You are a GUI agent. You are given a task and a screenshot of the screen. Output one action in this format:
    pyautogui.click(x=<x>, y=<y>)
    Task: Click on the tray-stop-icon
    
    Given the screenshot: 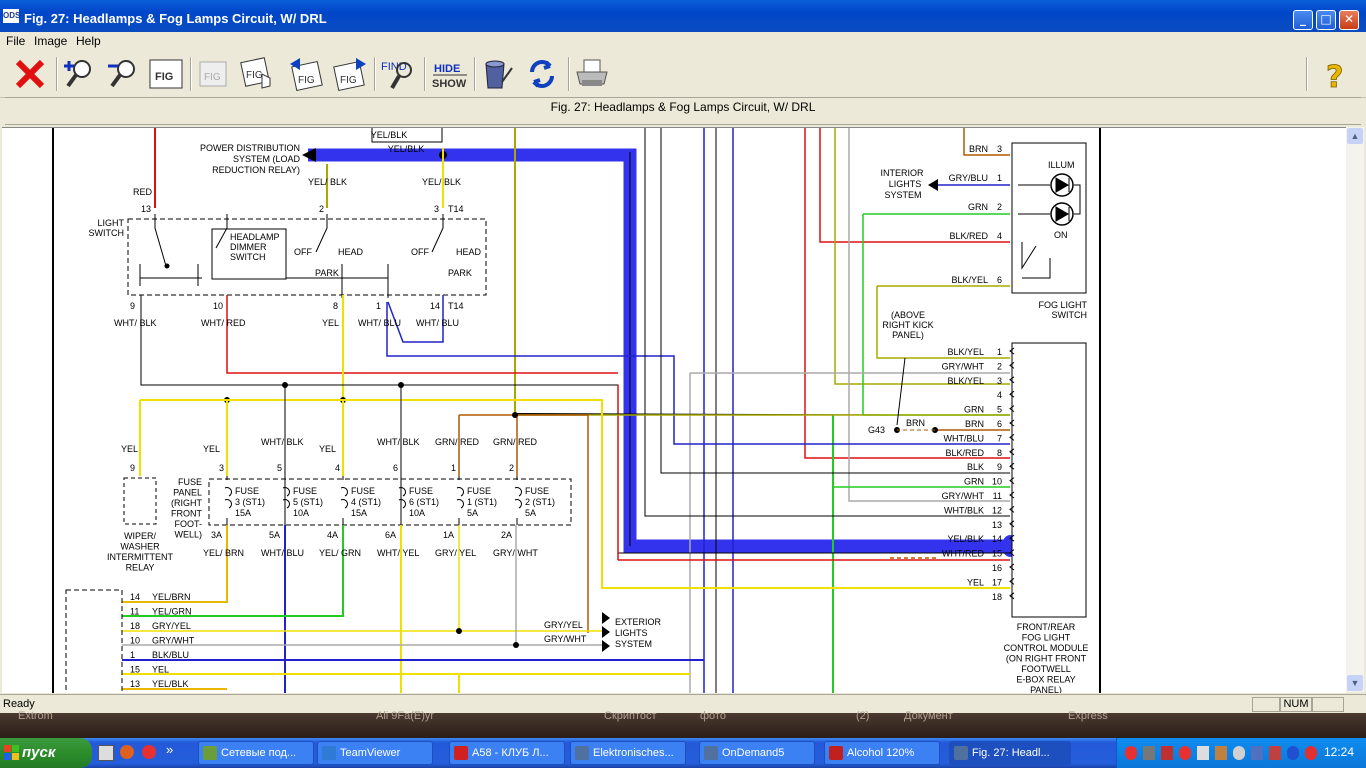 What is the action you would take?
    pyautogui.click(x=1311, y=753)
    